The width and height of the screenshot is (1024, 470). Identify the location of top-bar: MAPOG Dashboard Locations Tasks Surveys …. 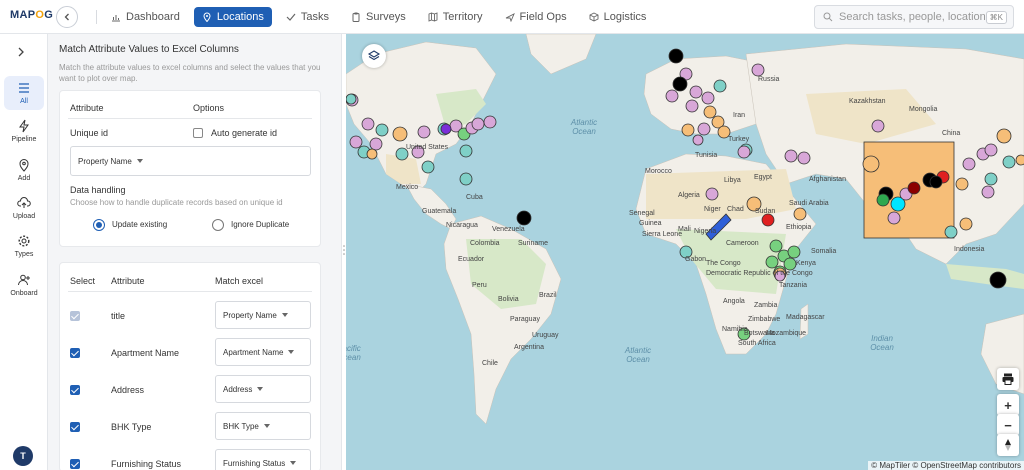
(512, 17).